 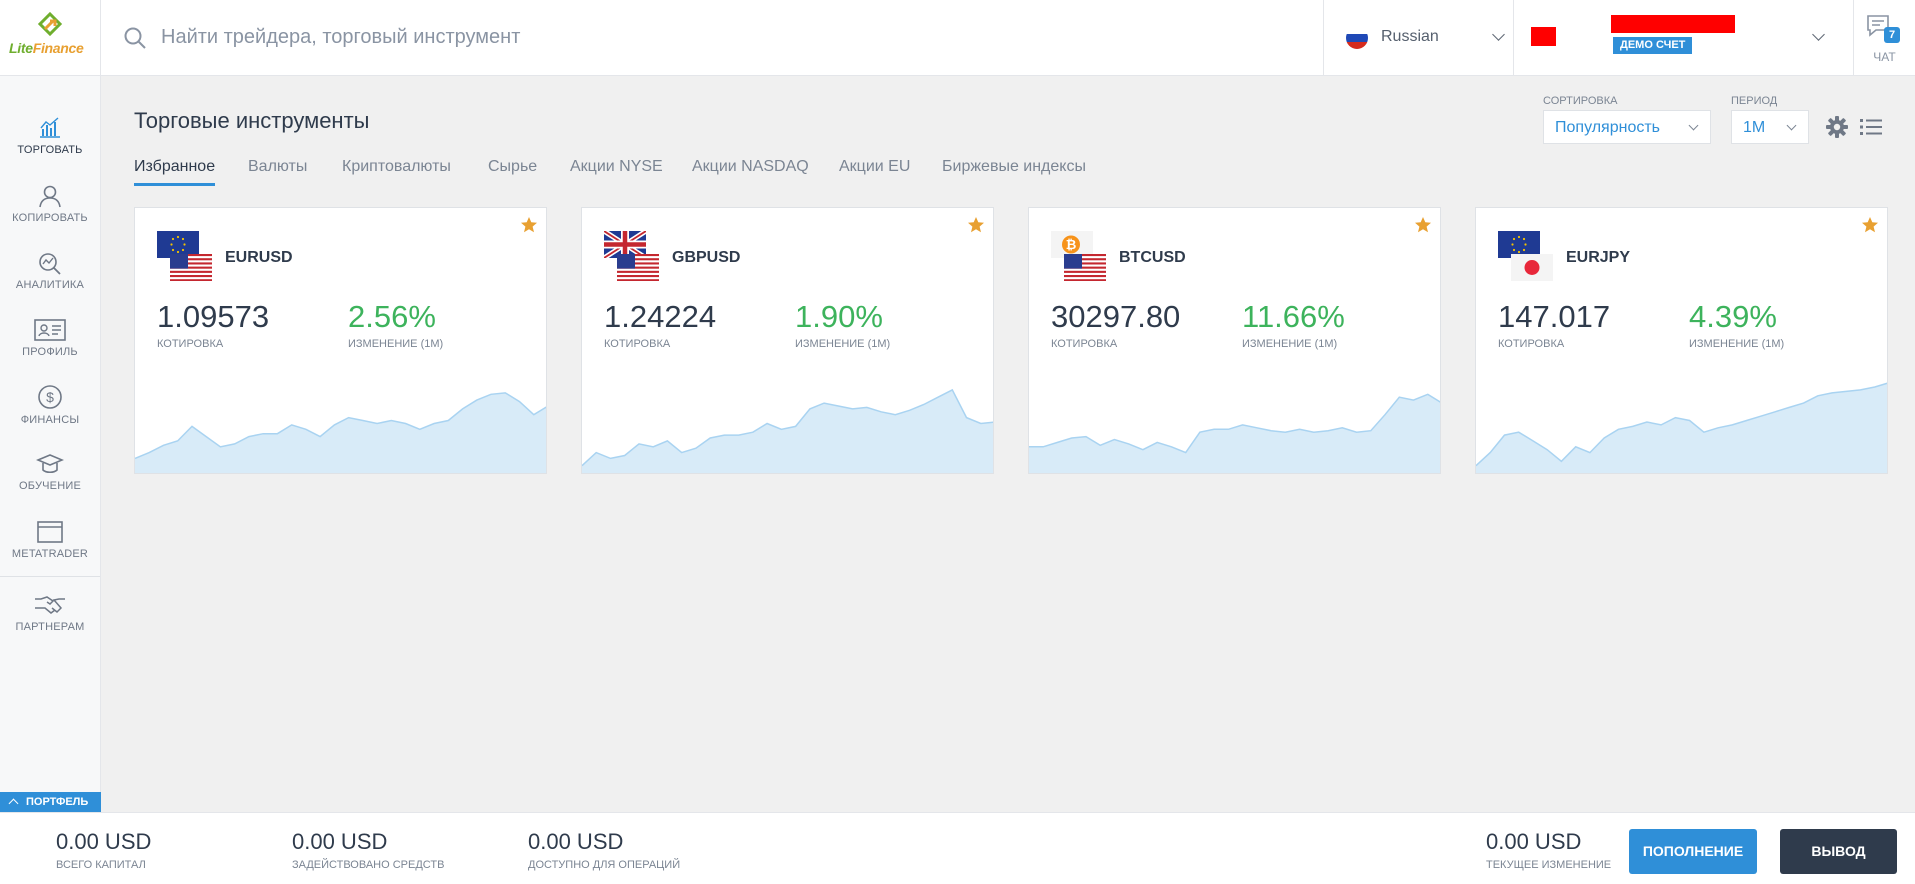 I want to click on language-selector: Russian, so click(x=1418, y=38).